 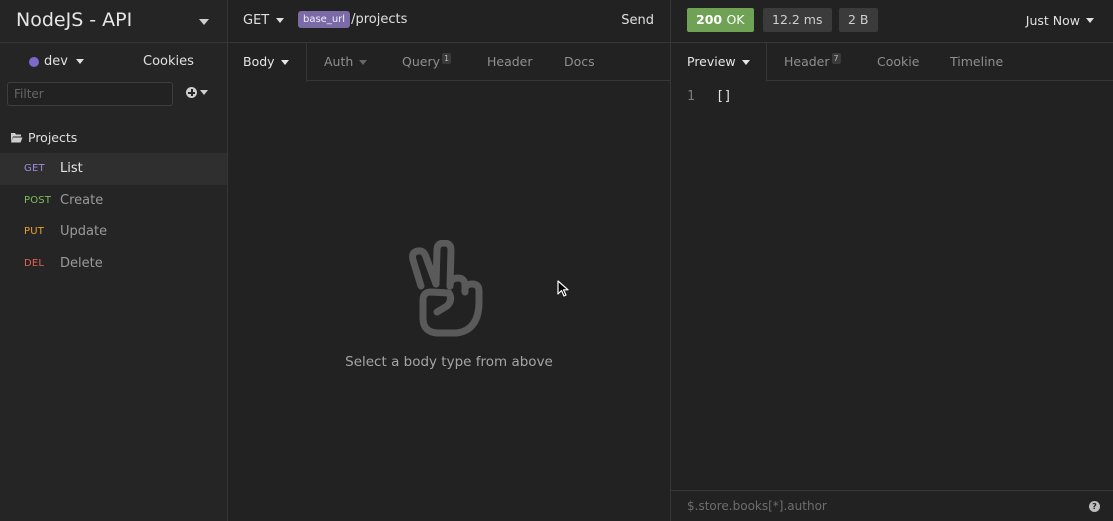 I want to click on request-item-list: GET List, so click(x=113, y=169).